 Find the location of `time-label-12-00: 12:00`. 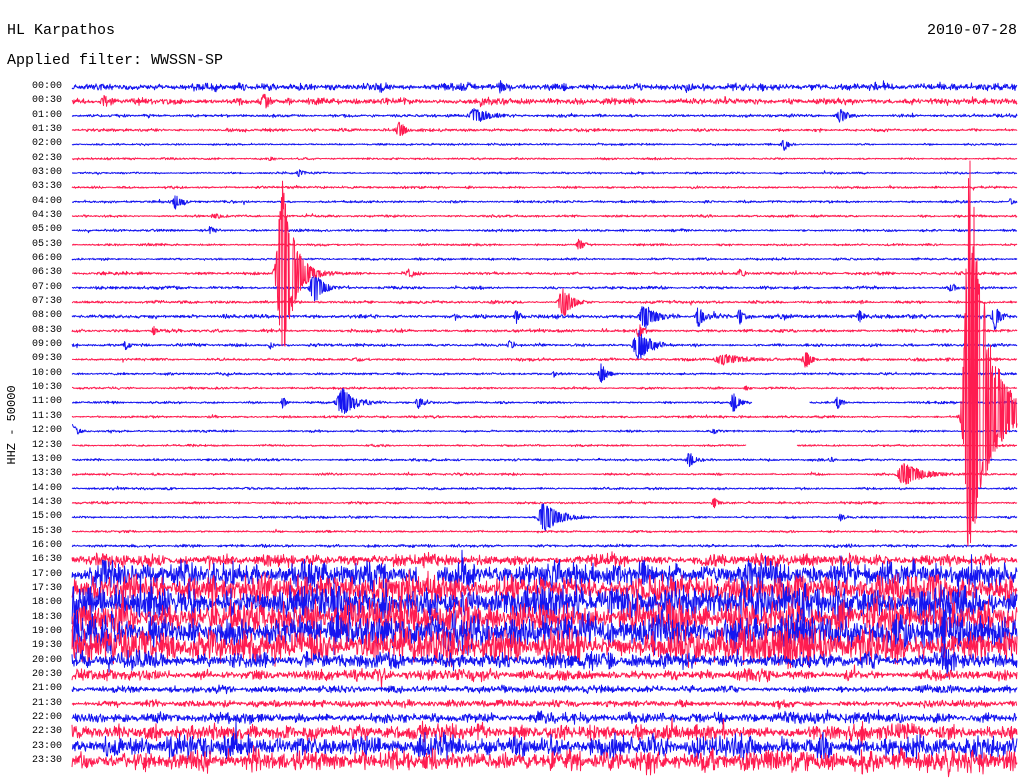

time-label-12-00: 12:00 is located at coordinates (46, 431).